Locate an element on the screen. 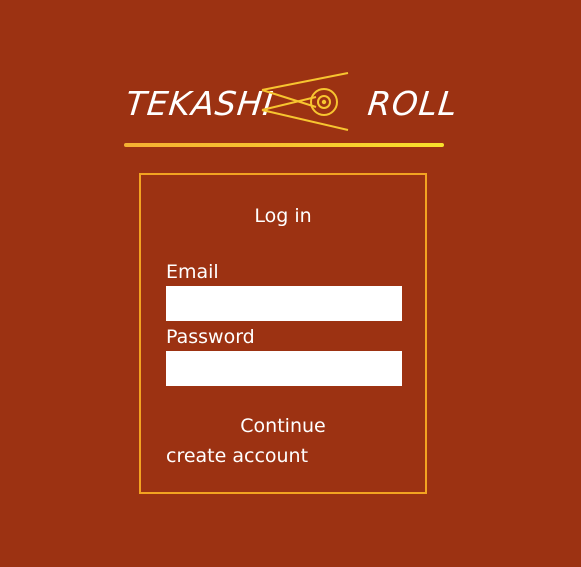  chopsticks-roll-icon is located at coordinates (305, 101).